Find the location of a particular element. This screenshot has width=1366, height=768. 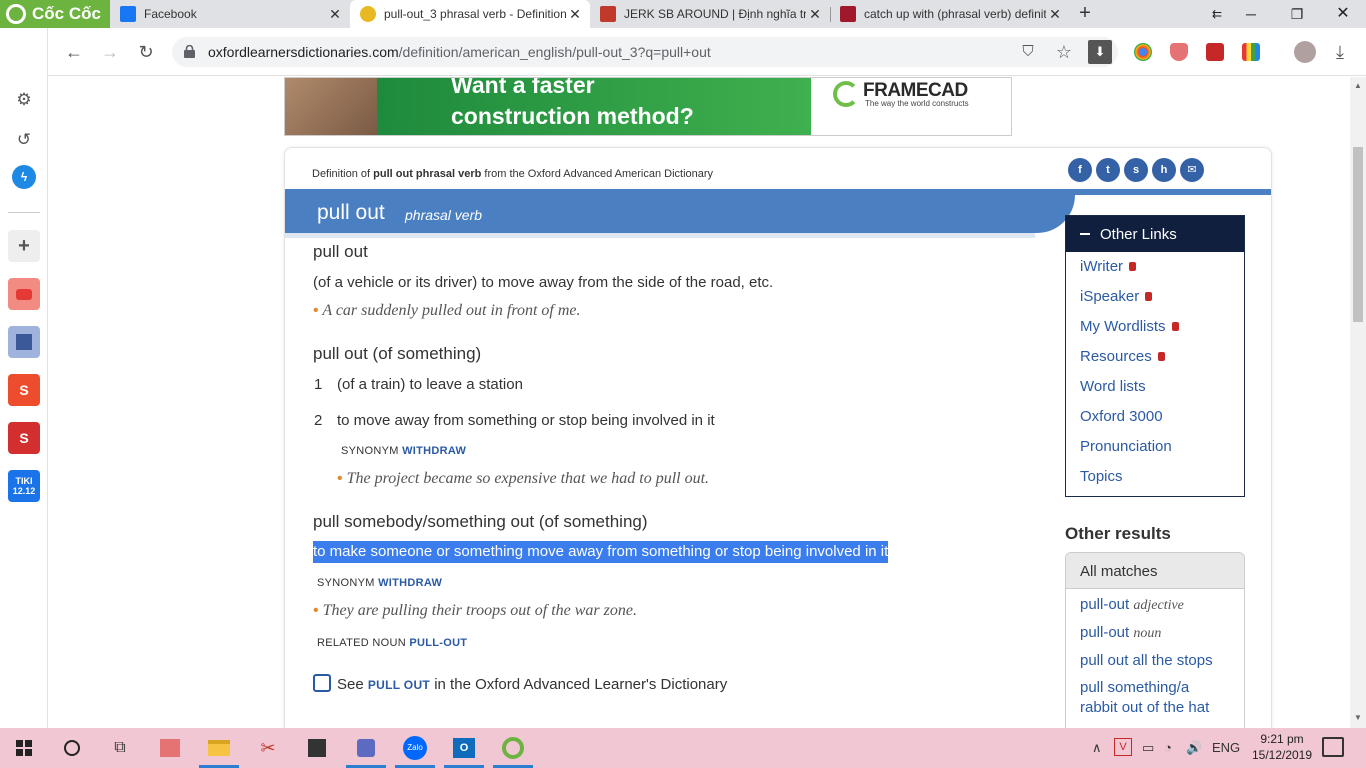

other-link-ispeaker: iSpeaker is located at coordinates (1116, 296).